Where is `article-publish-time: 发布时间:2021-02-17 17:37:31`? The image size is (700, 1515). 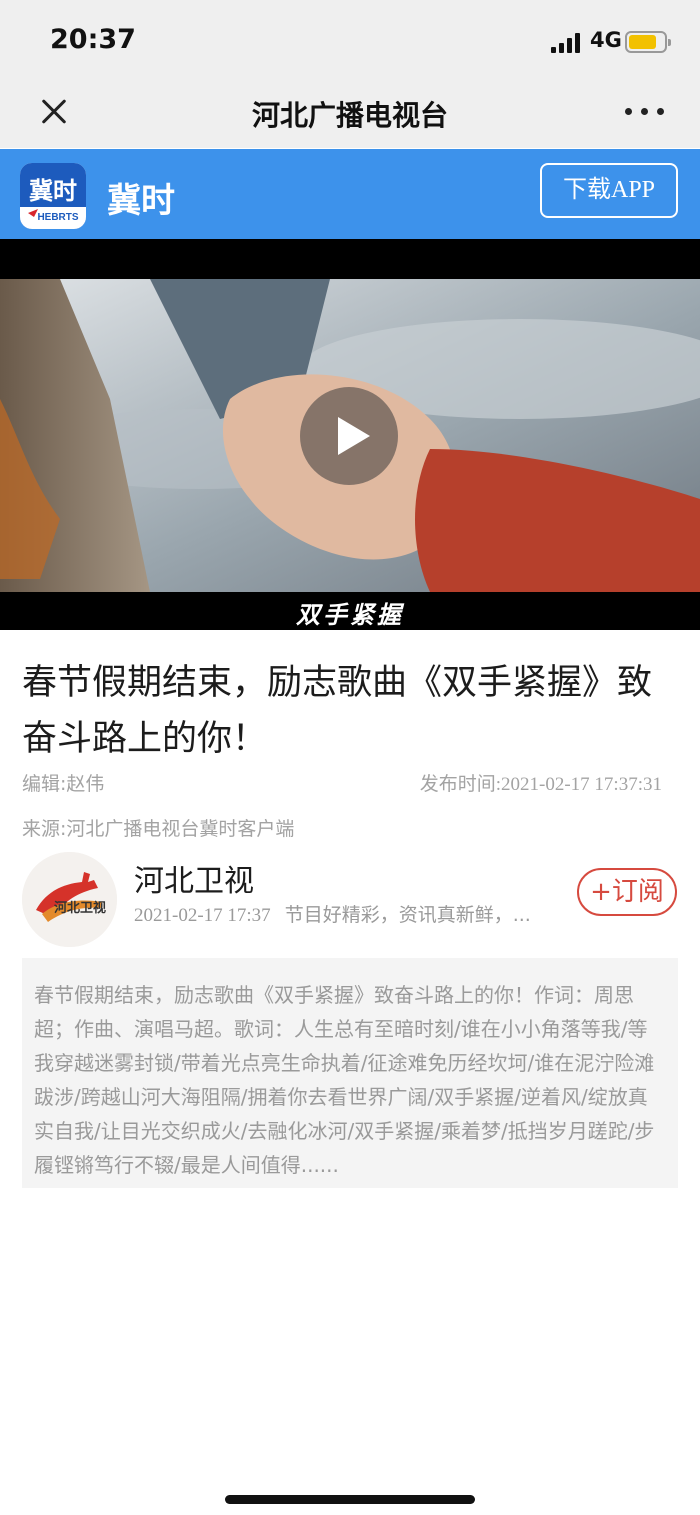 article-publish-time: 发布时间:2021-02-17 17:37:31 is located at coordinates (540, 784).